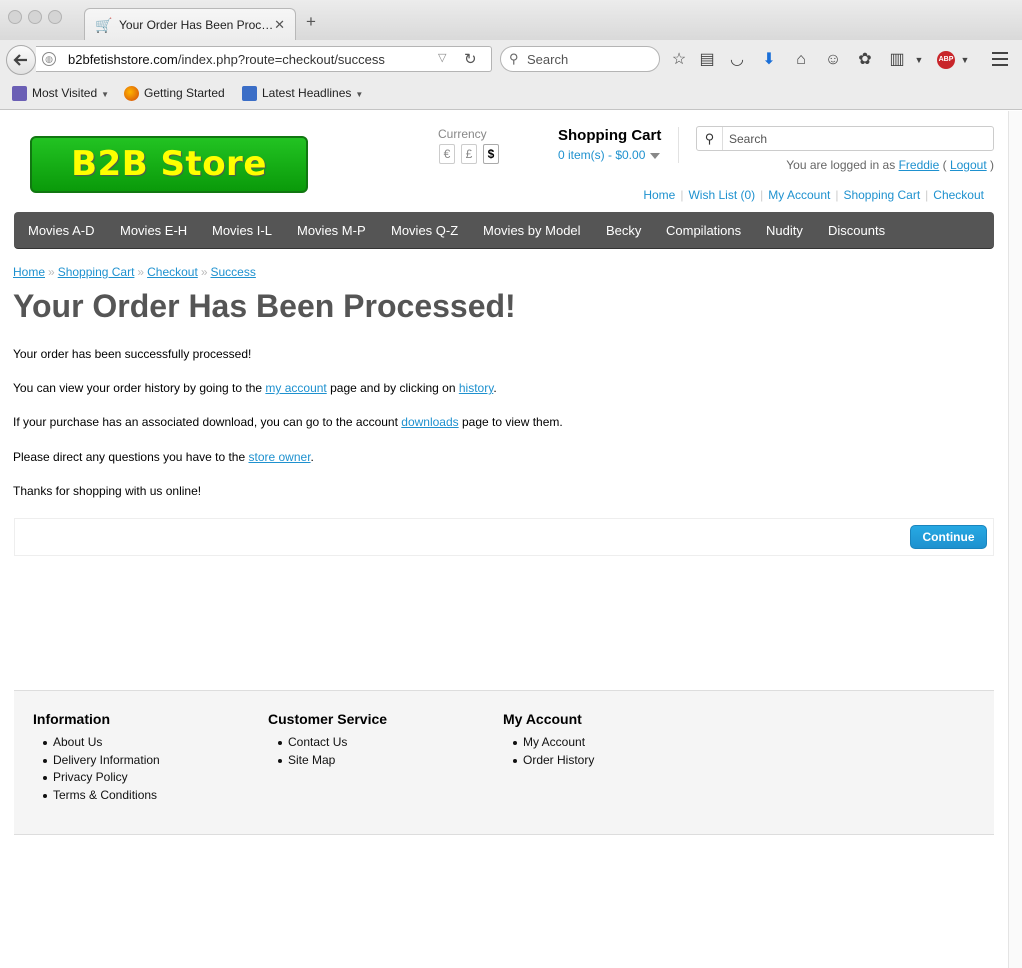 The width and height of the screenshot is (1022, 968). I want to click on footer-heading: Information, so click(71, 719).